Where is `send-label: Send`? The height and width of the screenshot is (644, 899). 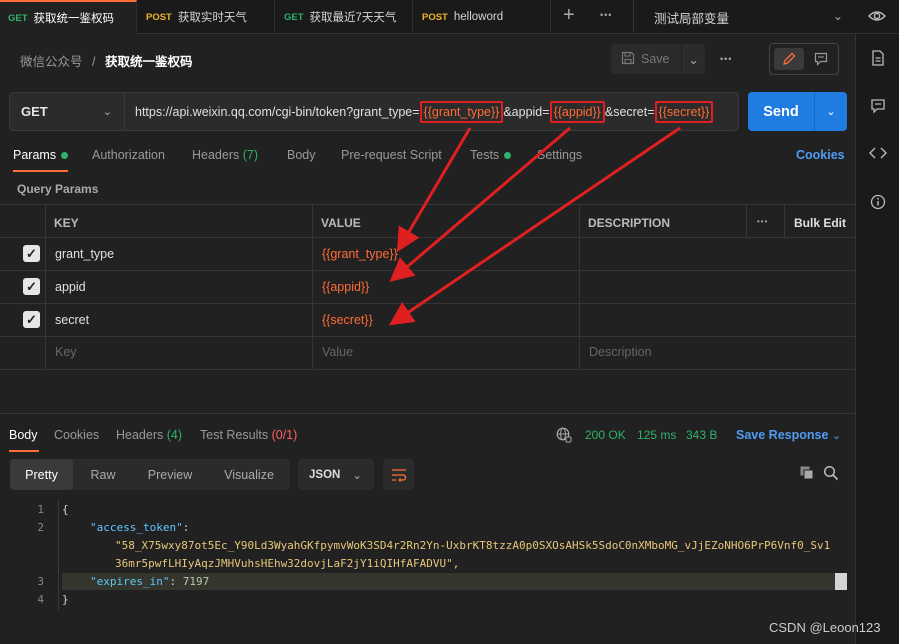 send-label: Send is located at coordinates (781, 111).